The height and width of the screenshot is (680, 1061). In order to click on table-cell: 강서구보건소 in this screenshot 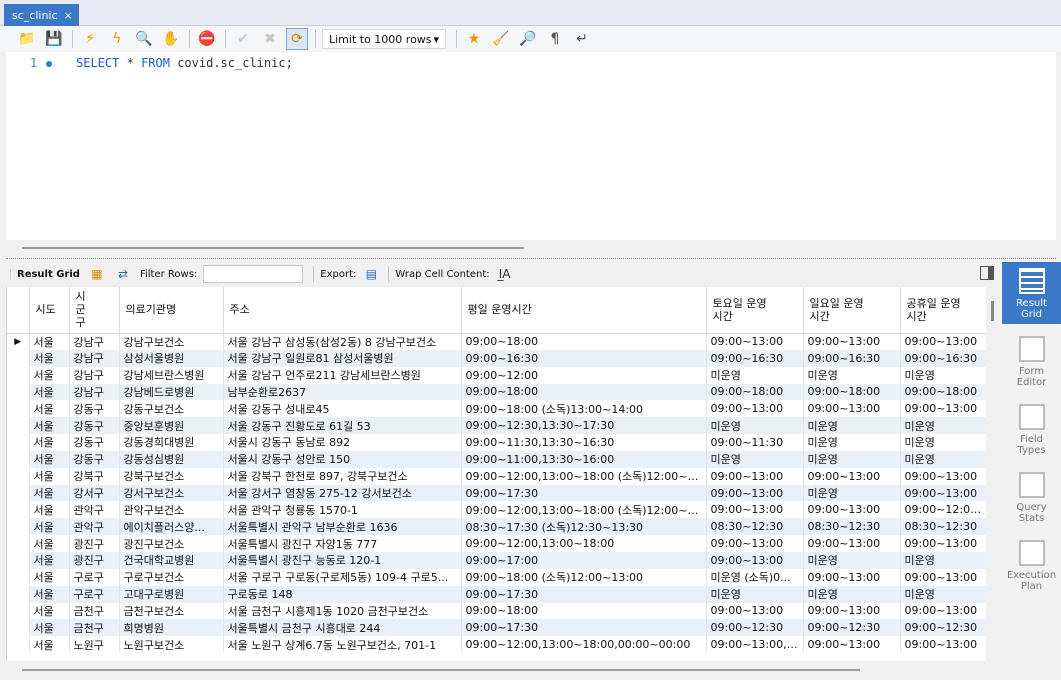, I will do `click(171, 493)`.